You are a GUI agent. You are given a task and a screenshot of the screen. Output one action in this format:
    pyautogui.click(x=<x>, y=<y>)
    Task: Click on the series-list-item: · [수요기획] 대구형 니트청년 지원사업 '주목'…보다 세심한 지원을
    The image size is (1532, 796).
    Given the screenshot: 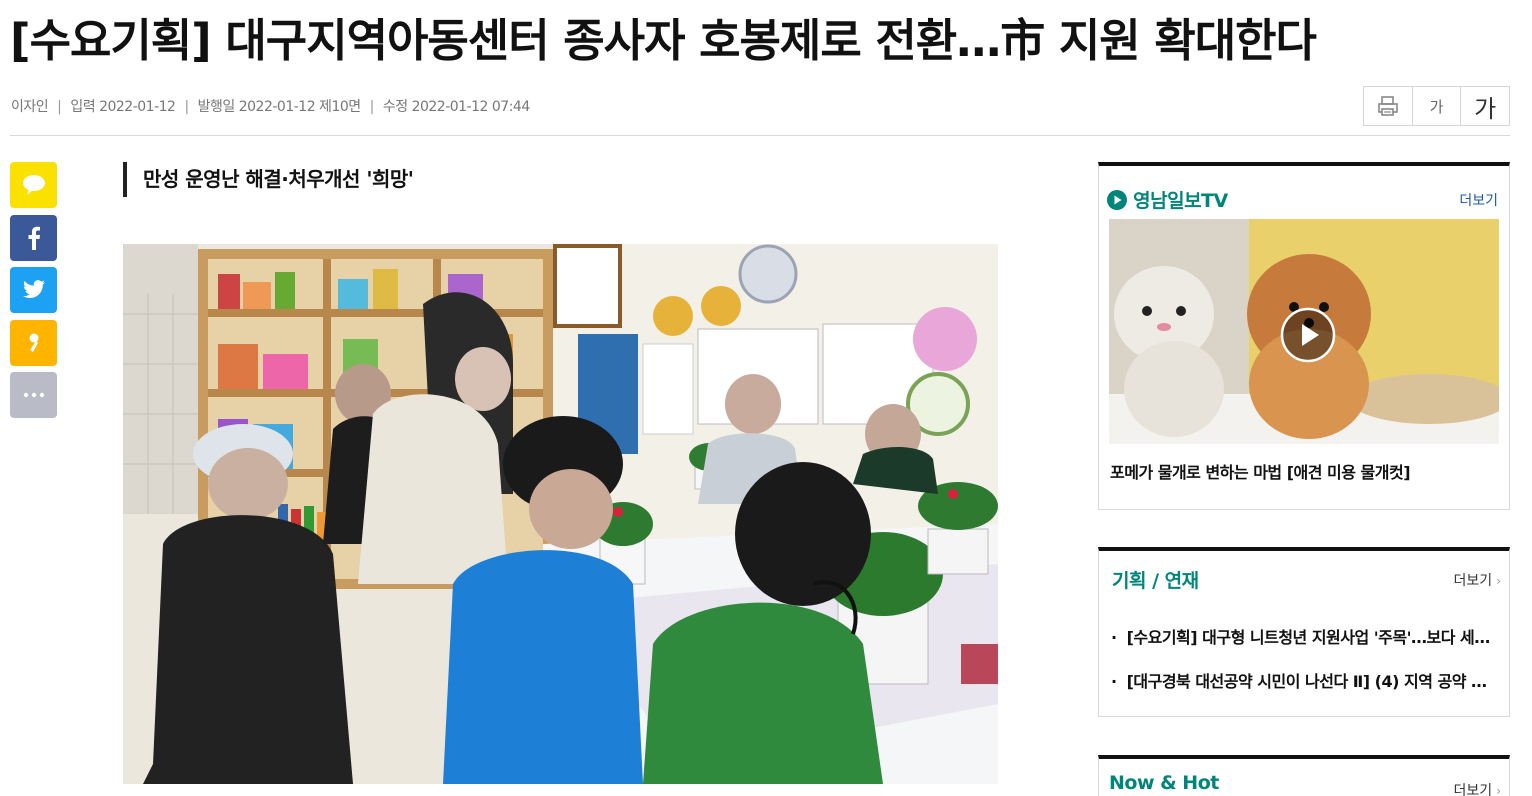 What is the action you would take?
    pyautogui.click(x=1303, y=636)
    